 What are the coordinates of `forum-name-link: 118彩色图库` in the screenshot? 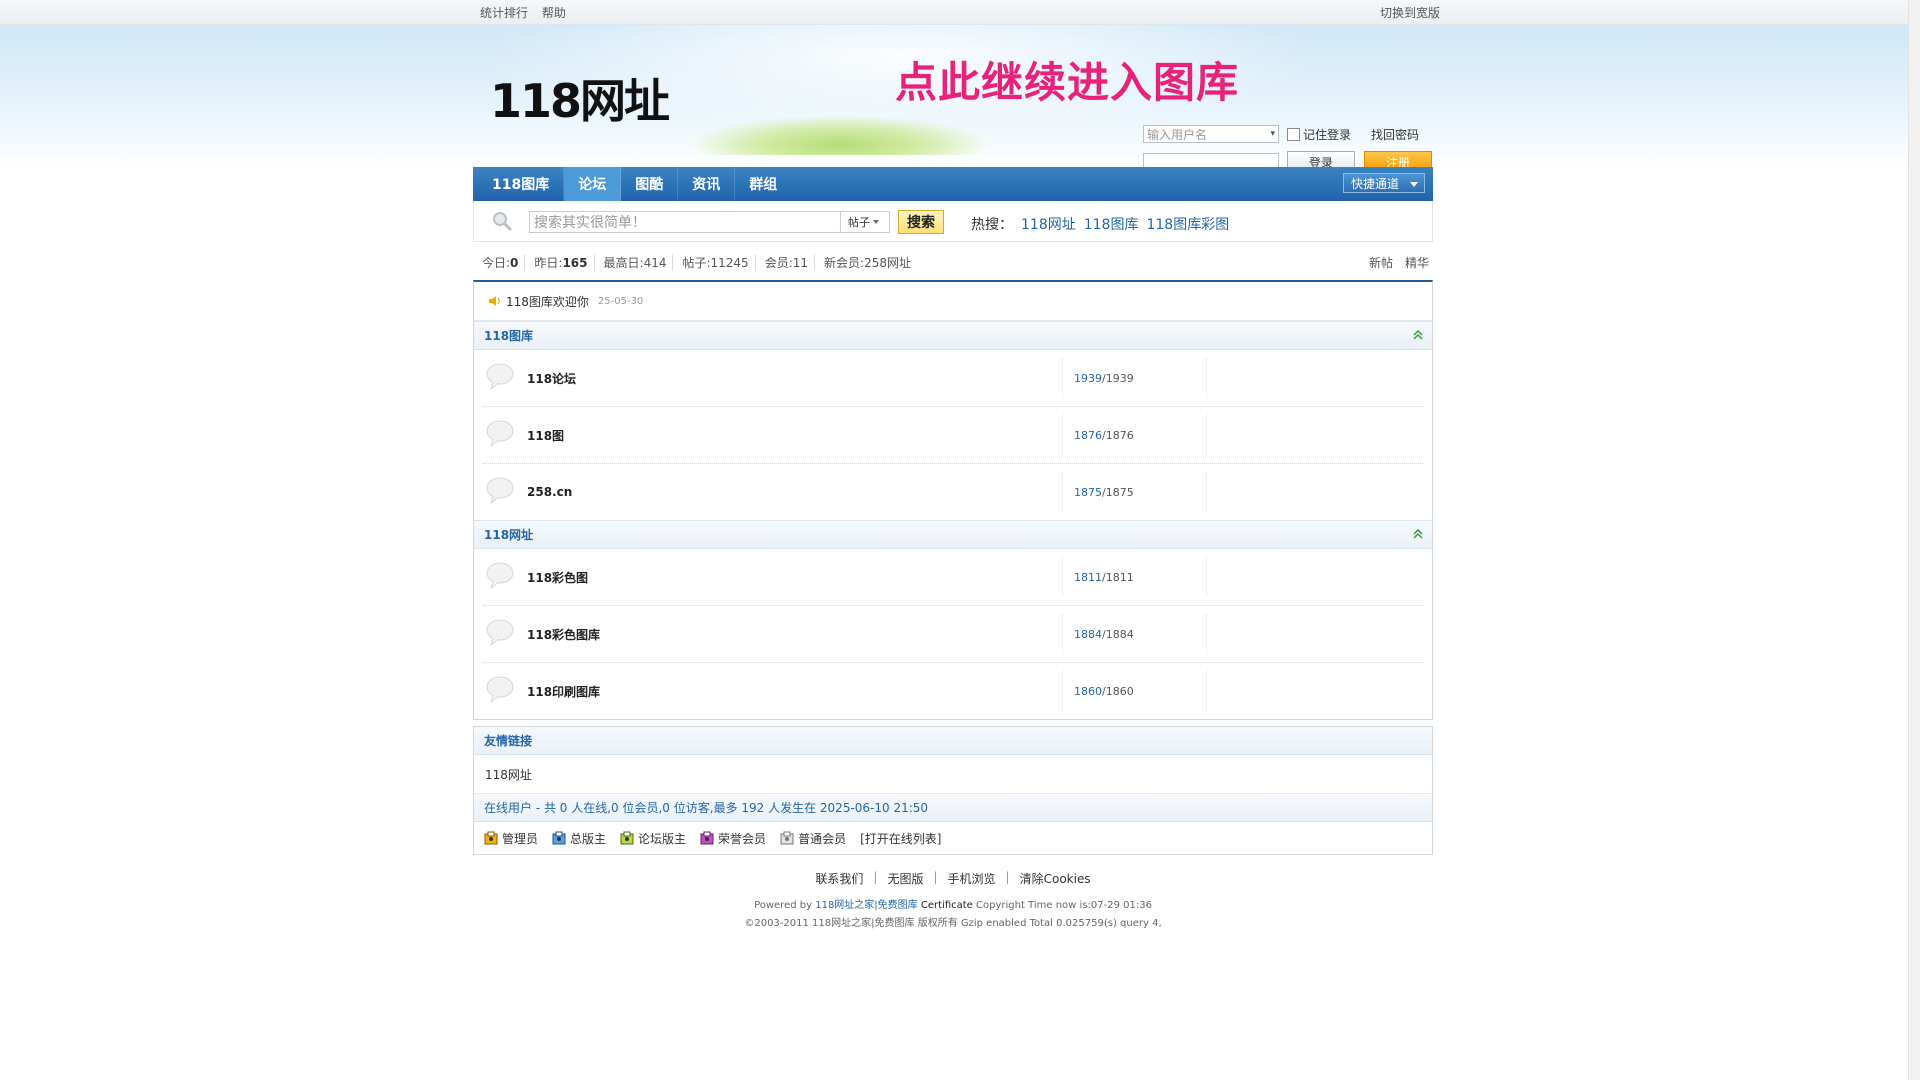 It's located at (563, 634).